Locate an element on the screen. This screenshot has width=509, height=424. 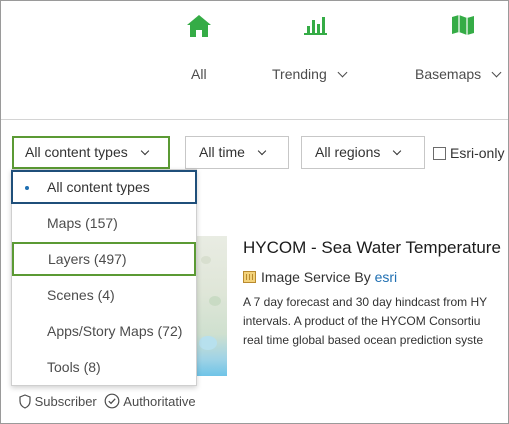
content-types-filter: All content types is located at coordinates (91, 152).